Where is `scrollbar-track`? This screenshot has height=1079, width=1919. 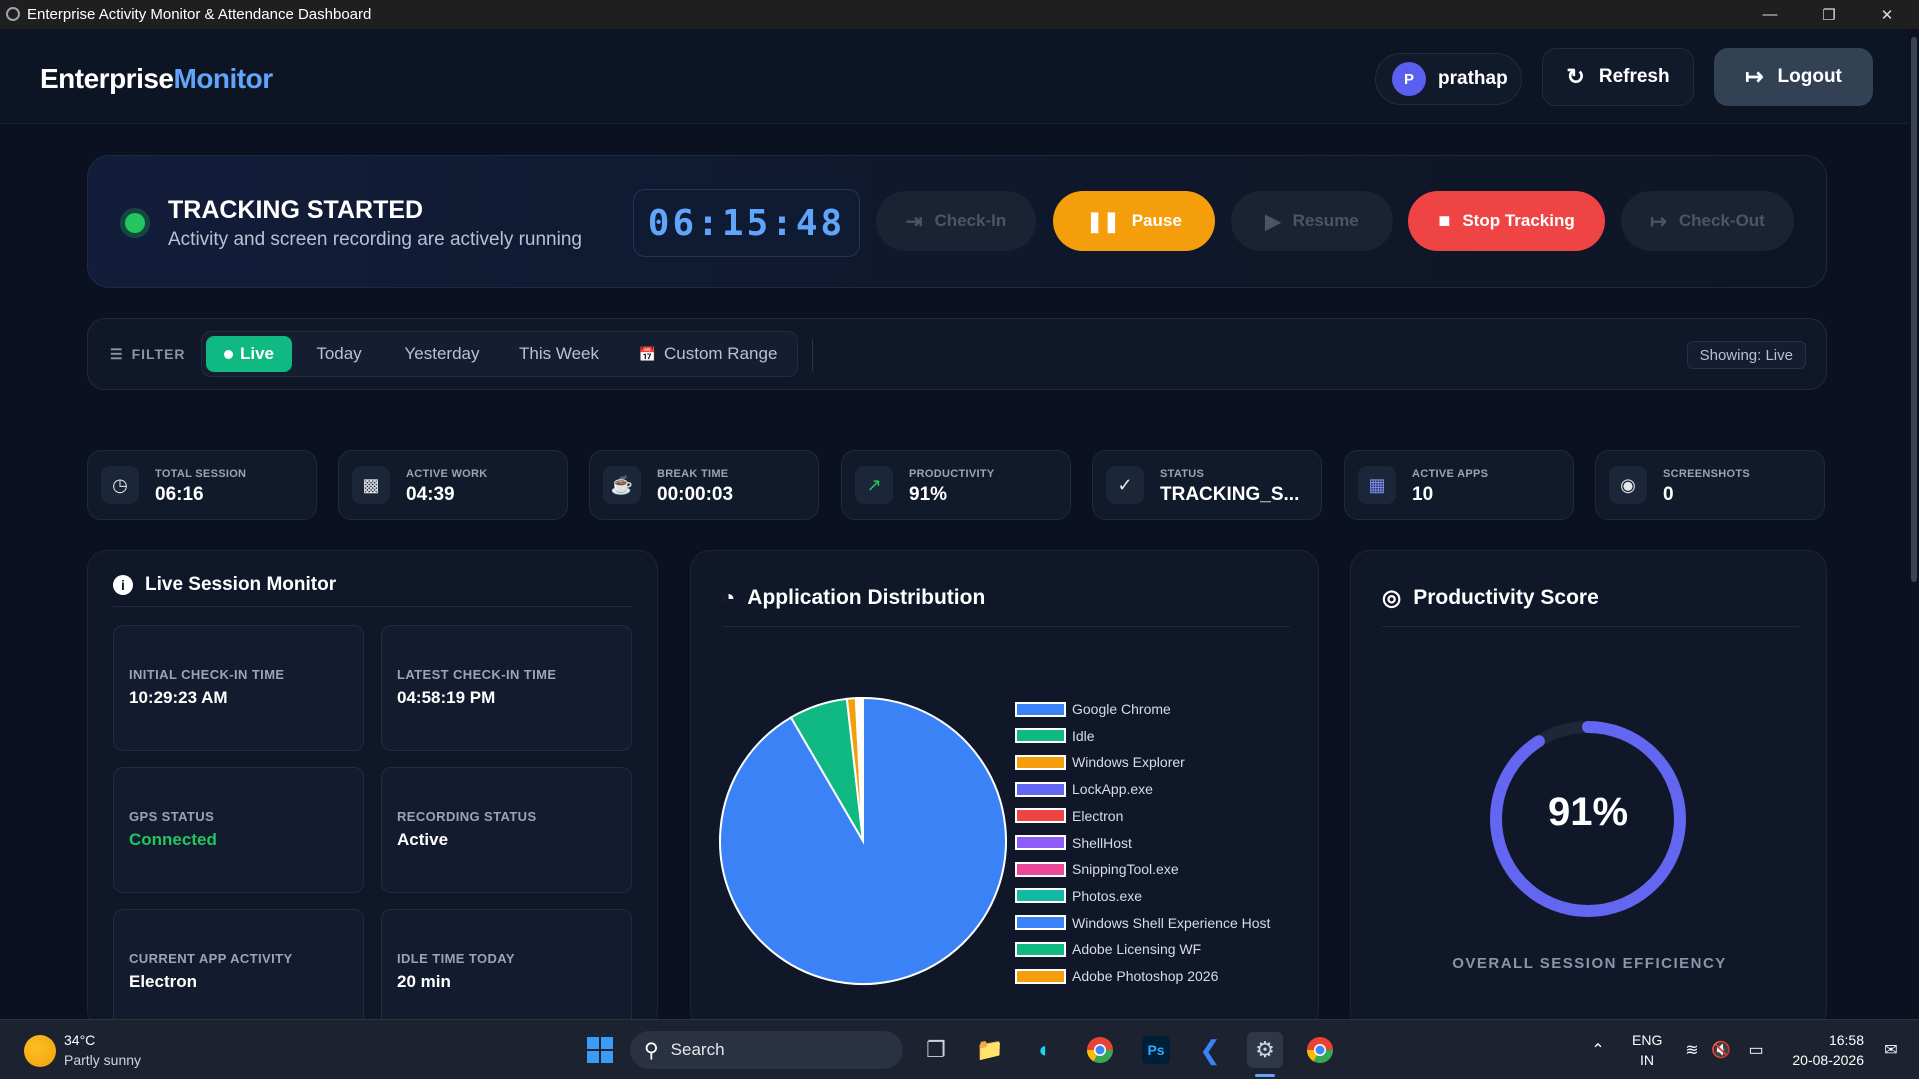
scrollbar-track is located at coordinates (1914, 524).